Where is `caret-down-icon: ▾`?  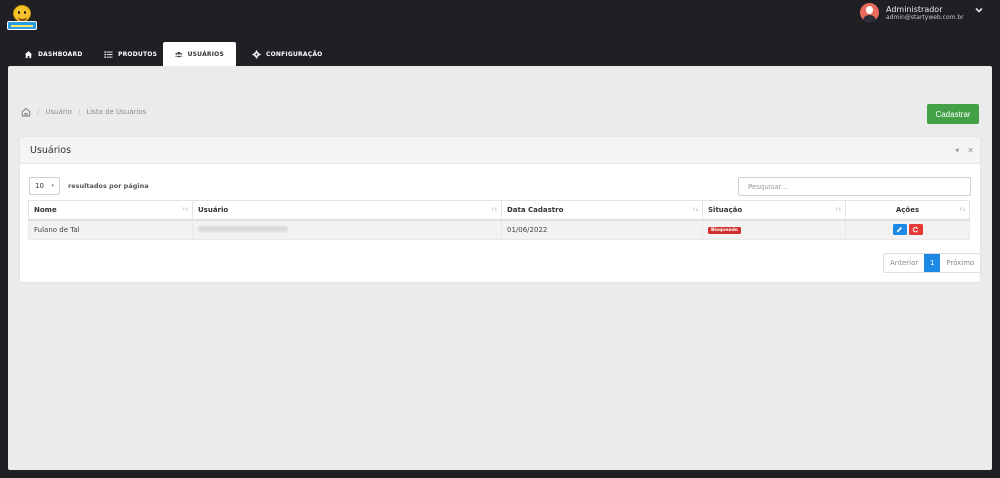
caret-down-icon: ▾ is located at coordinates (52, 186).